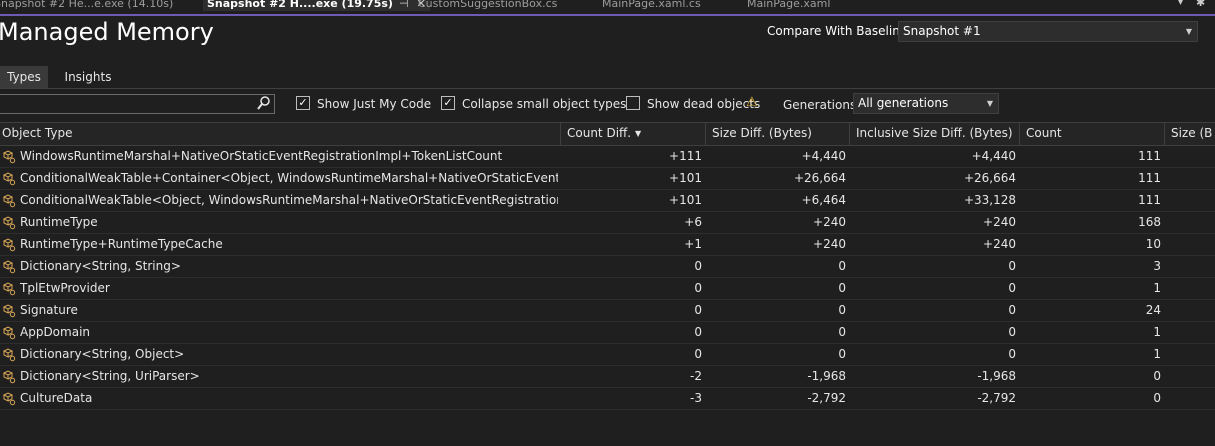 Image resolution: width=1215 pixels, height=446 pixels. What do you see at coordinates (1190, 134) in the screenshot?
I see `column-header-size: Size (B` at bounding box center [1190, 134].